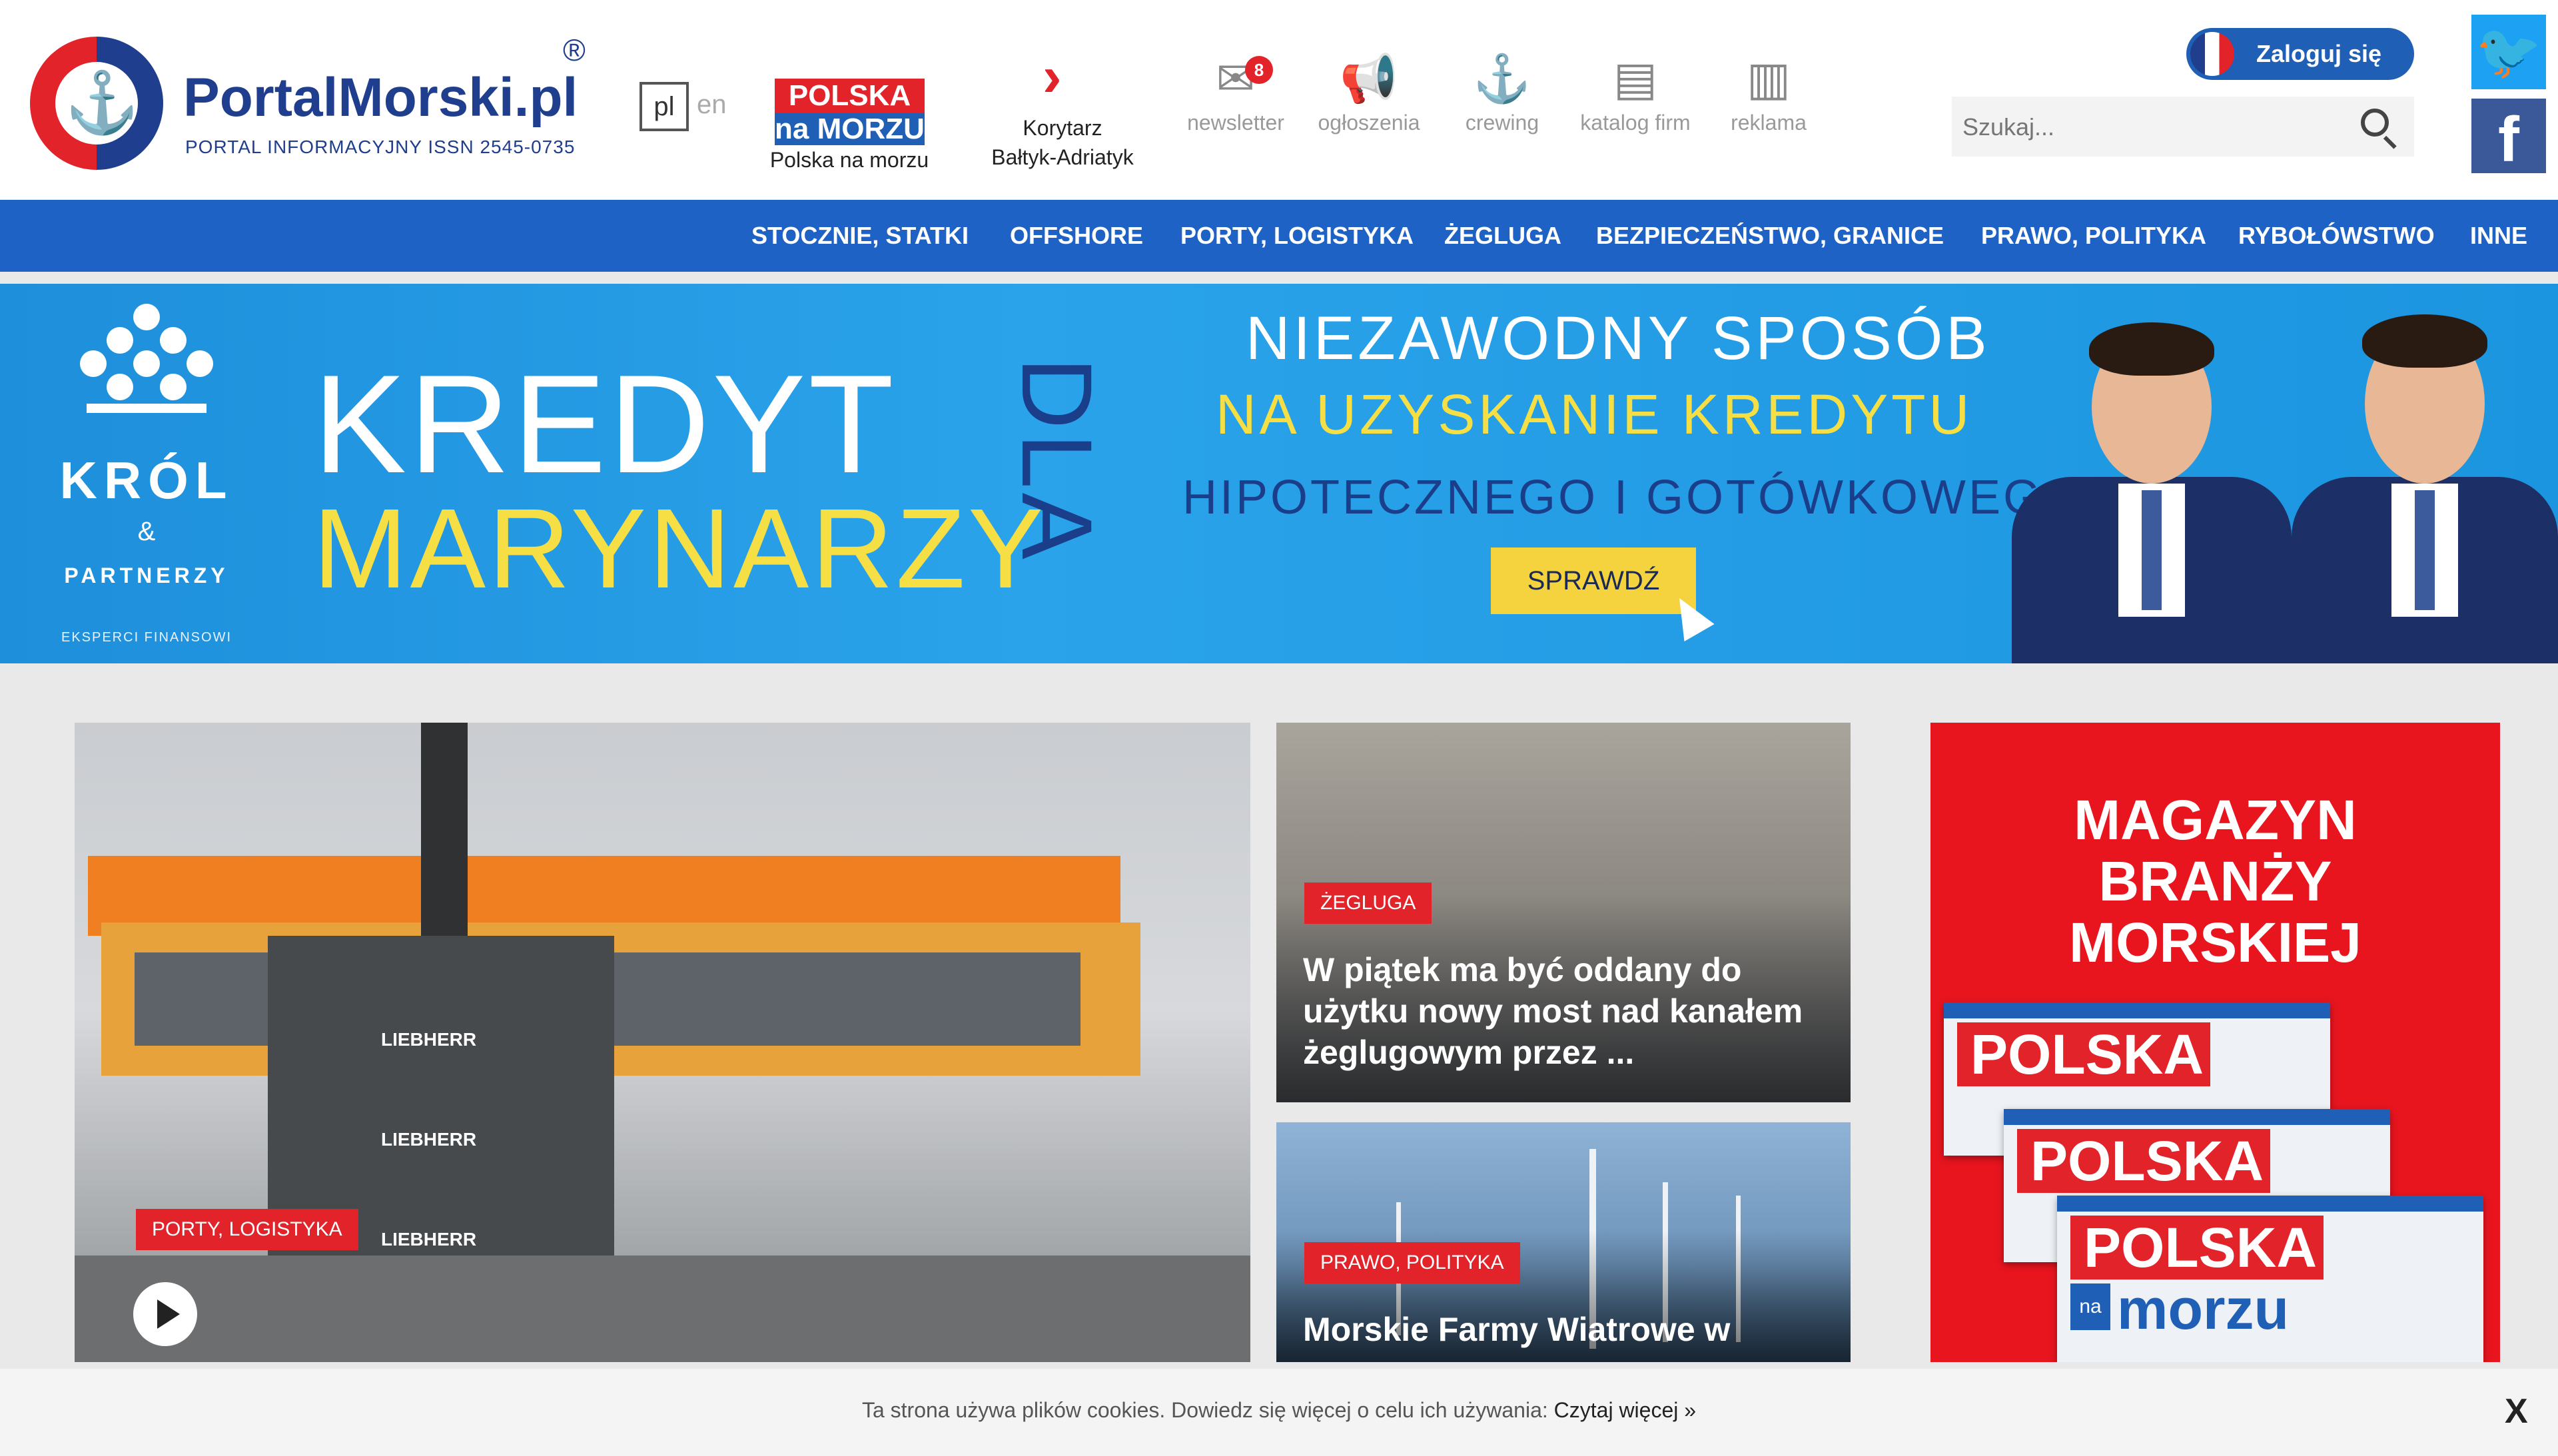 This screenshot has height=1456, width=2558. What do you see at coordinates (146, 531) in the screenshot?
I see `banner-brand-amp: &` at bounding box center [146, 531].